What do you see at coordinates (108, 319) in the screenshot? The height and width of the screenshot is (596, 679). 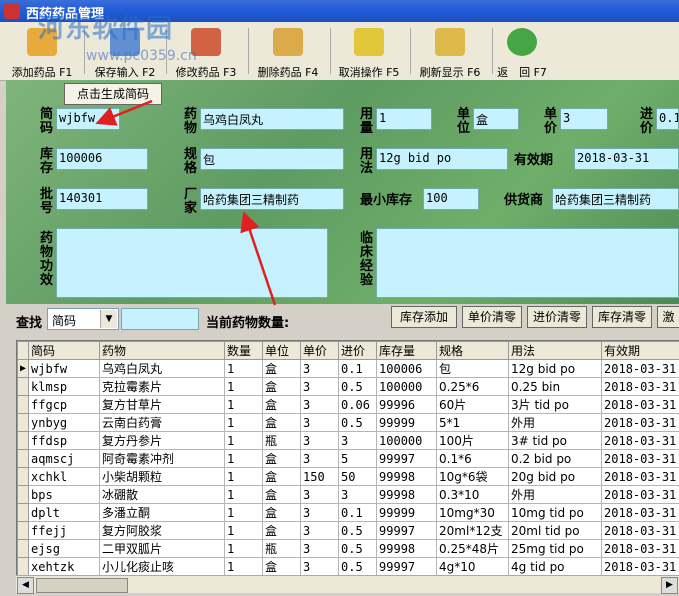 I see `chevron-down-icon: ▼` at bounding box center [108, 319].